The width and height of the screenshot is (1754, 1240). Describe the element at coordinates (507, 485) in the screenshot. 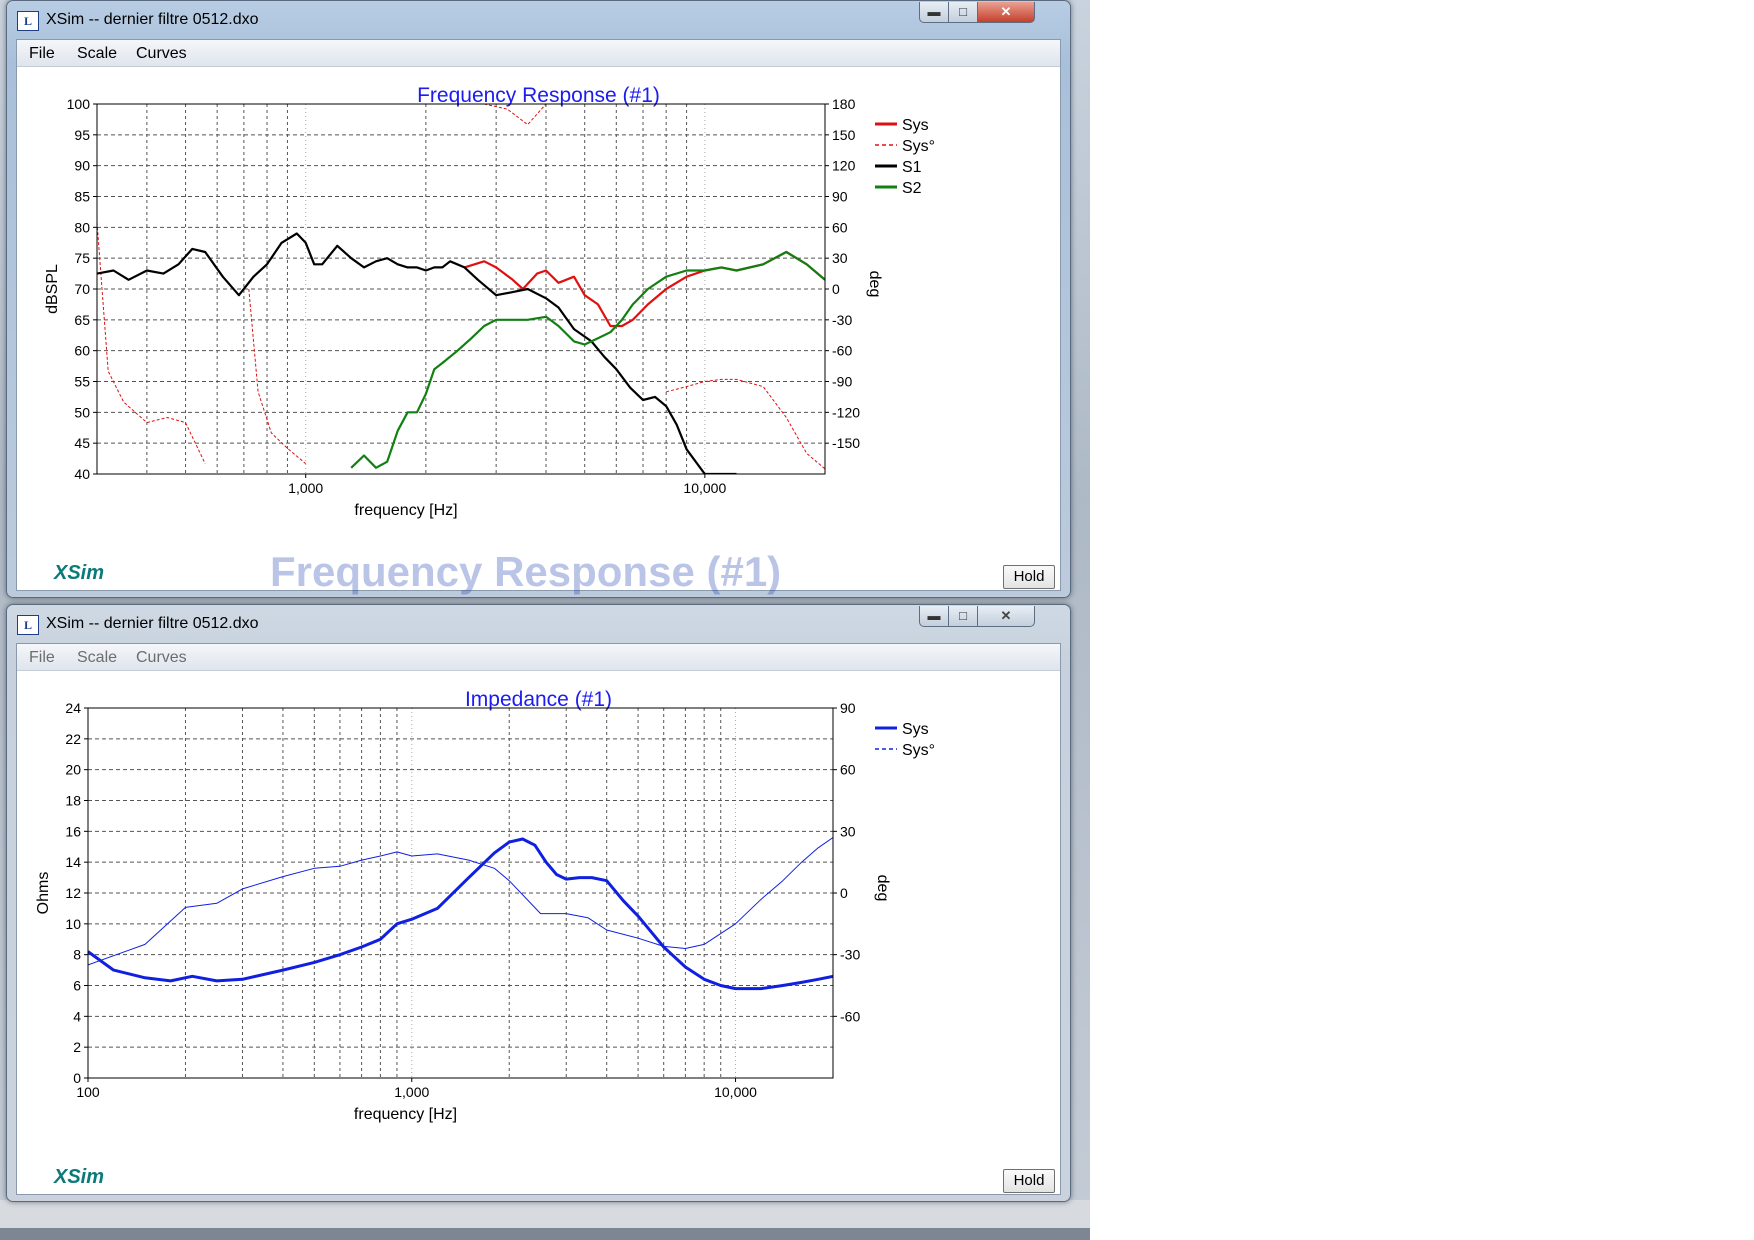

I see `x-axis-ticks: 1,000 10,000` at that location.